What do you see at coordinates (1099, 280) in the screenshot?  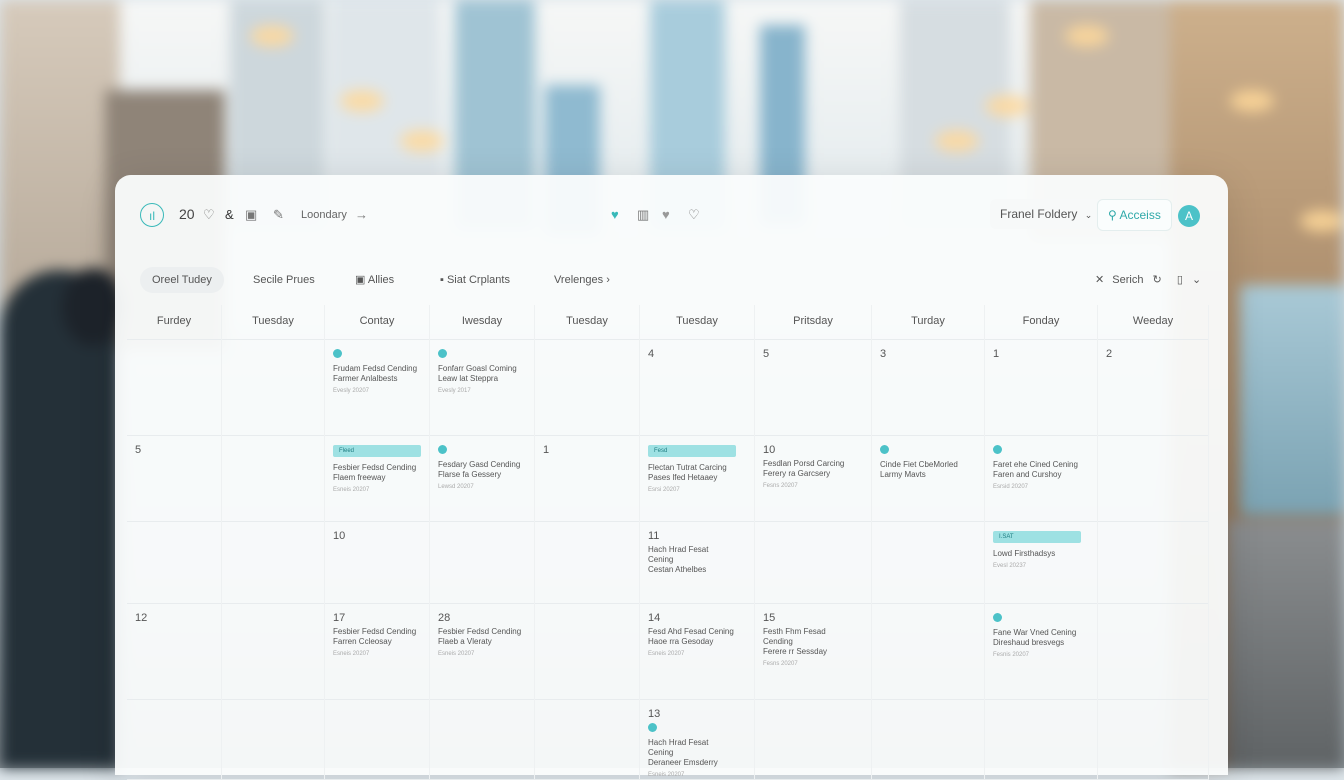 I see `close-icon: ✕` at bounding box center [1099, 280].